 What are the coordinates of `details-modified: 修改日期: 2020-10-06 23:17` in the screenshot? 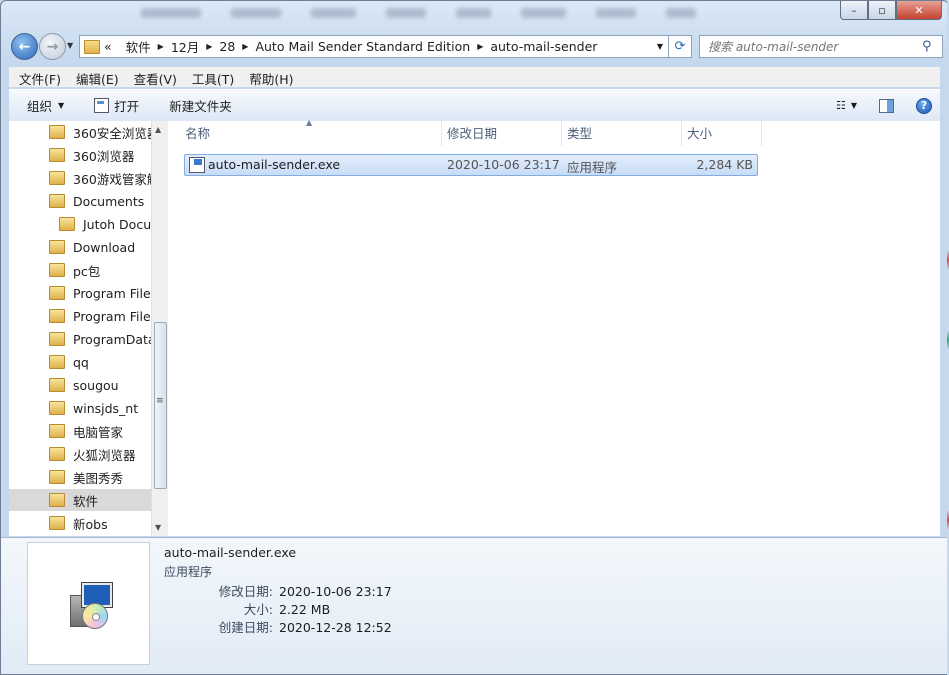 It's located at (314, 590).